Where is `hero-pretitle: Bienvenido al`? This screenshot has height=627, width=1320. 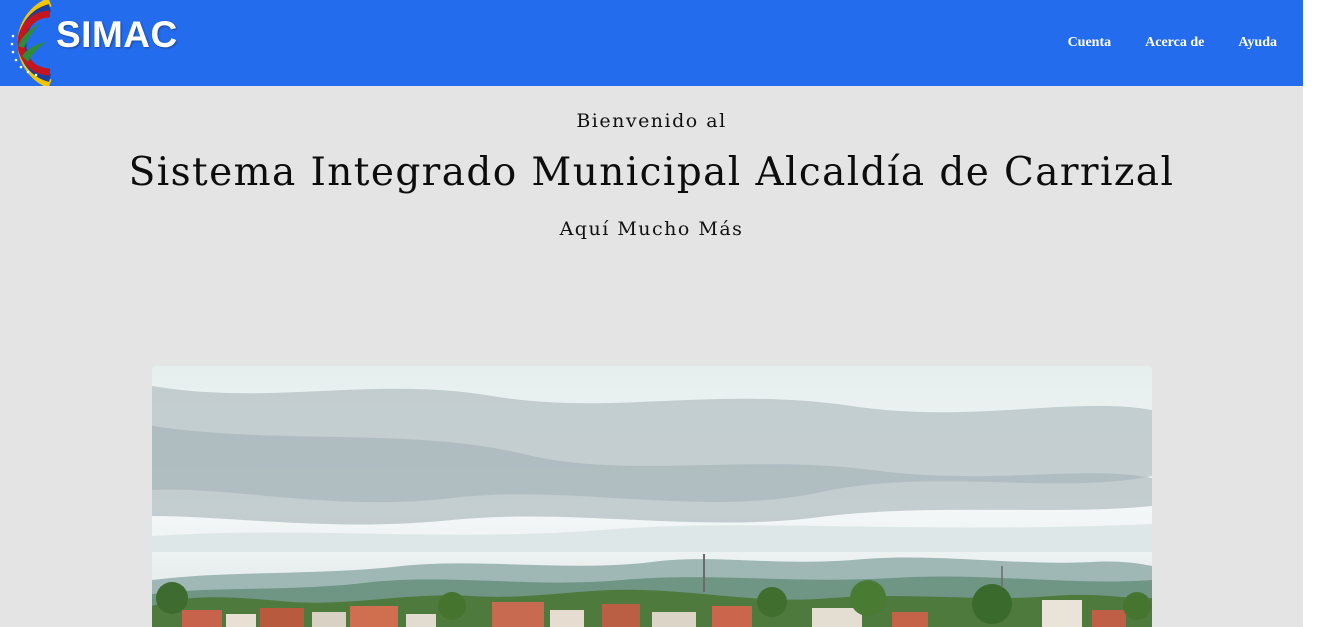 hero-pretitle: Bienvenido al is located at coordinates (651, 121).